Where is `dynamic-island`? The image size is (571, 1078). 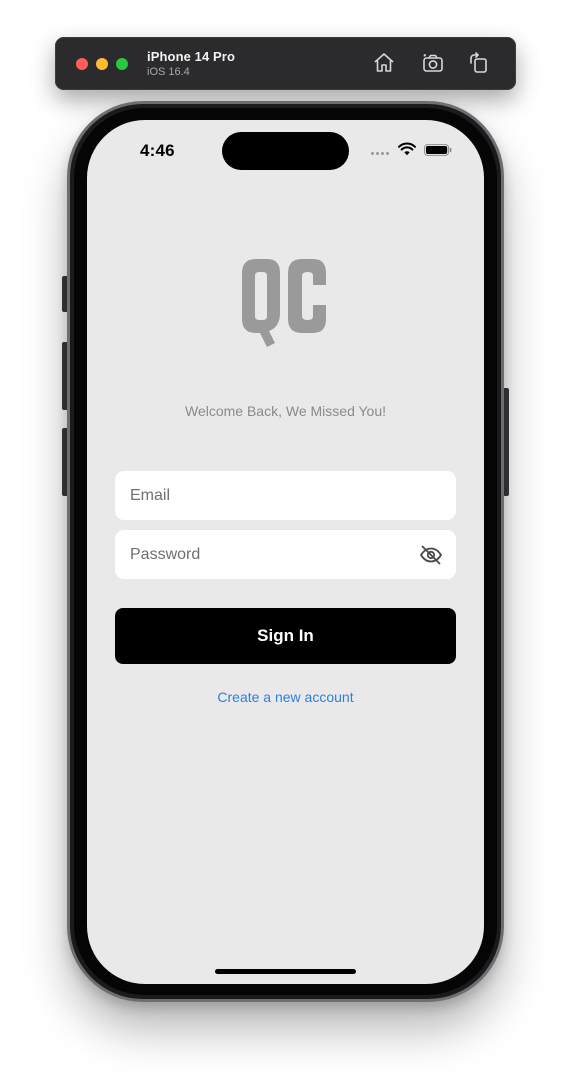
dynamic-island is located at coordinates (285, 151).